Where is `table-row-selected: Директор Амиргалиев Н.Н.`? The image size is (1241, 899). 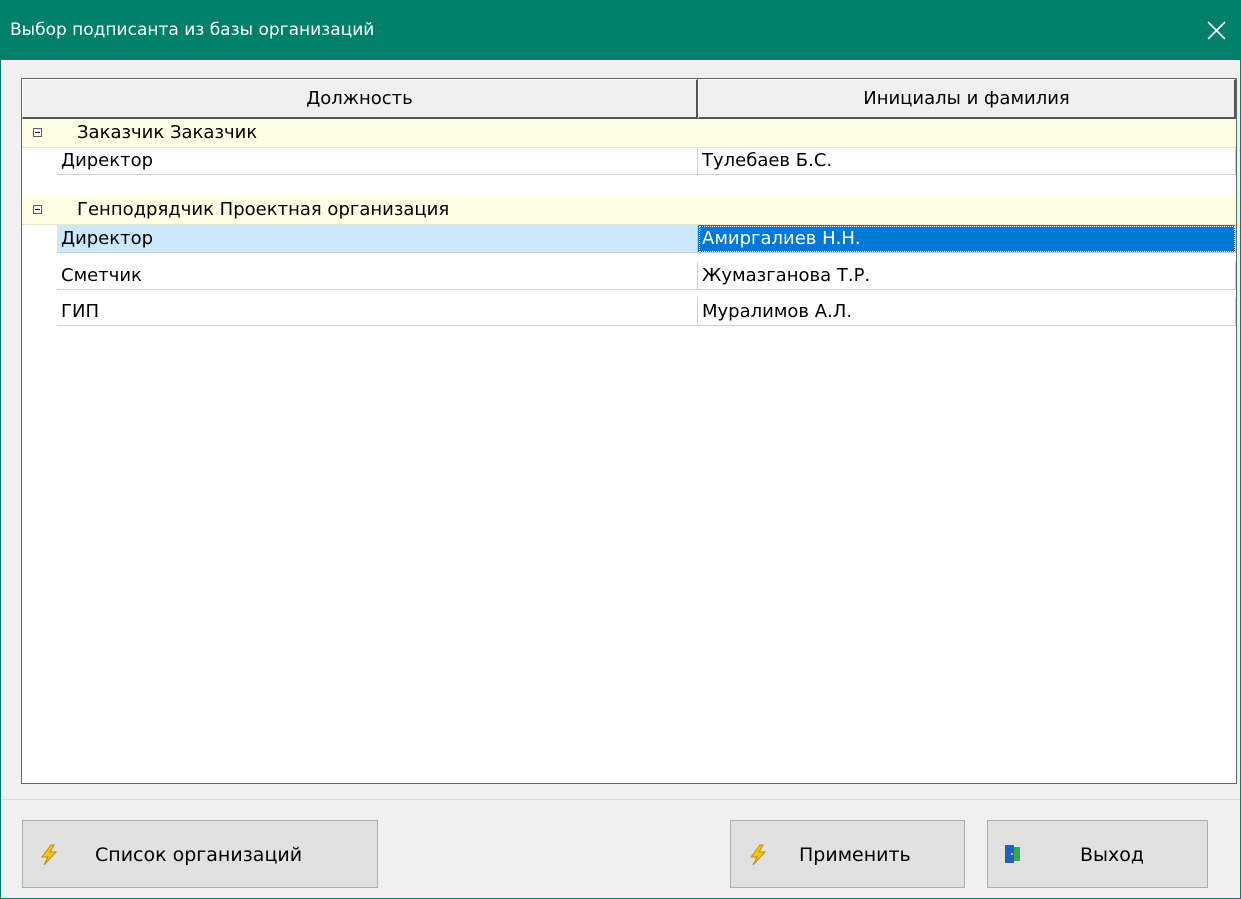
table-row-selected: Директор Амиргалиев Н.Н. is located at coordinates (629, 239).